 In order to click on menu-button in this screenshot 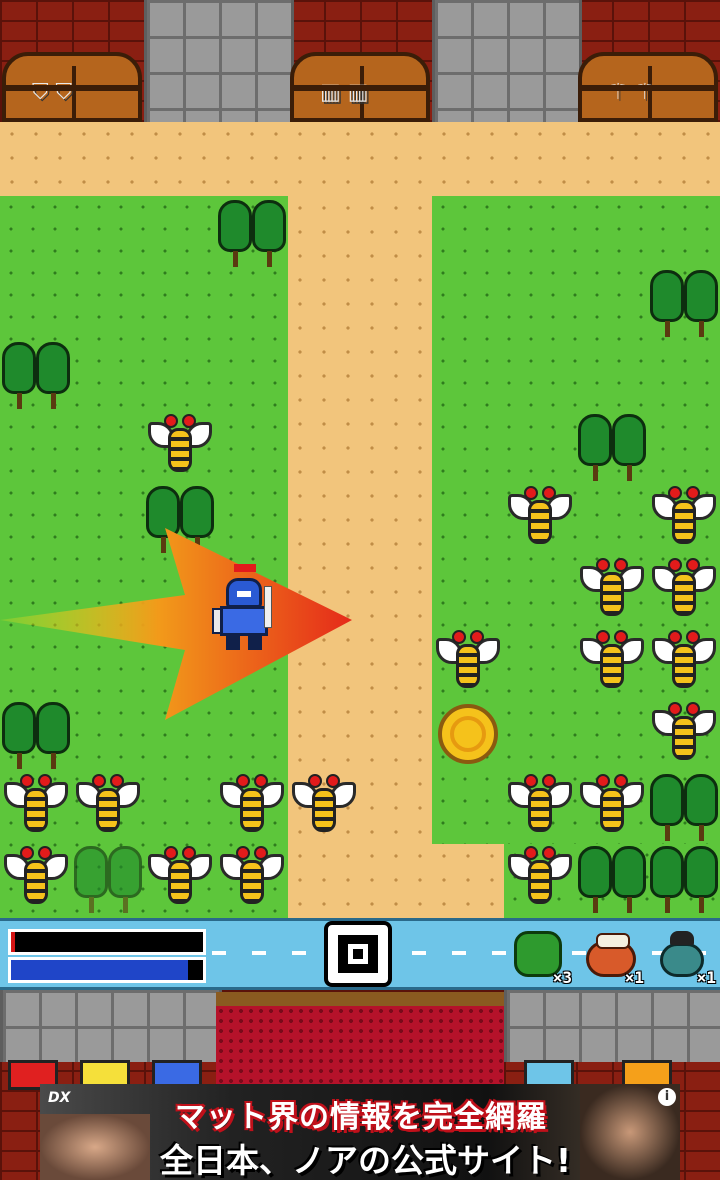, I will do `click(358, 954)`.